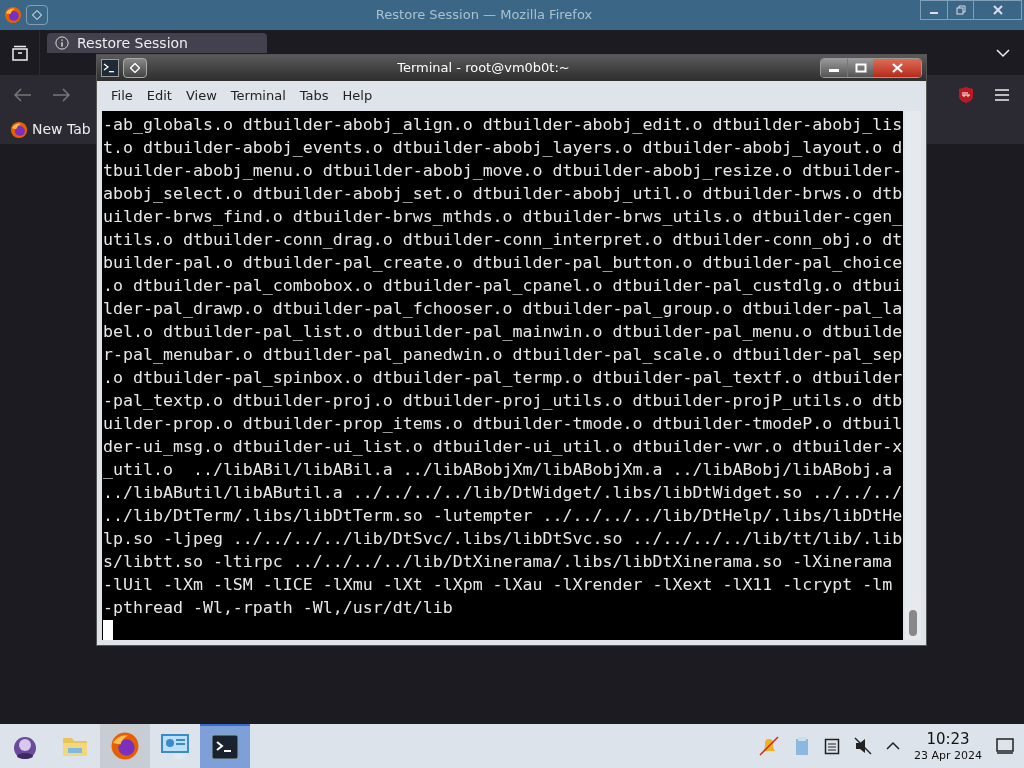 The height and width of the screenshot is (768, 1024). I want to click on menu-icon, so click(1002, 95).